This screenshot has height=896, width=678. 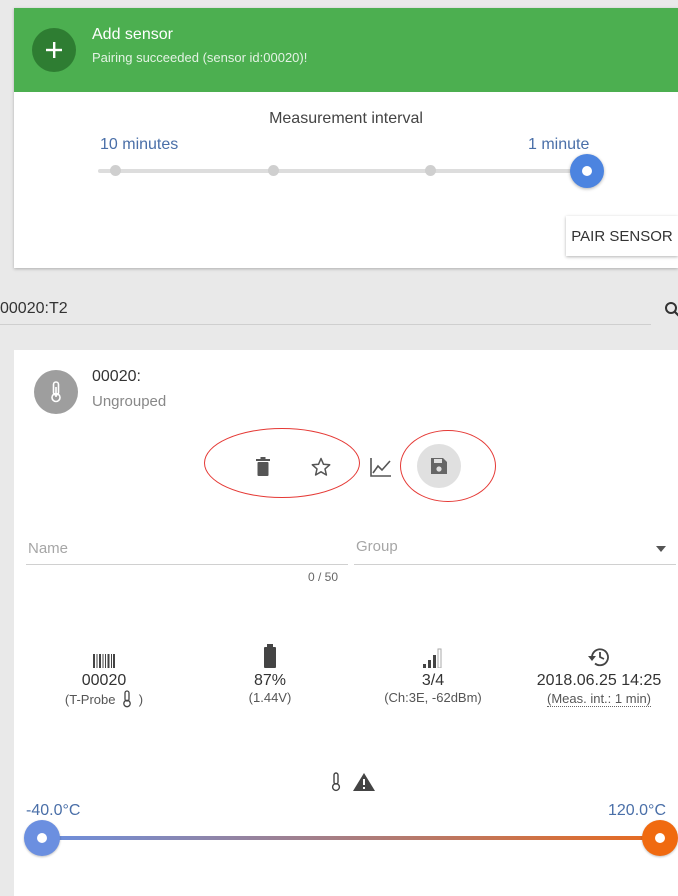 What do you see at coordinates (432, 658) in the screenshot?
I see `signal-icon` at bounding box center [432, 658].